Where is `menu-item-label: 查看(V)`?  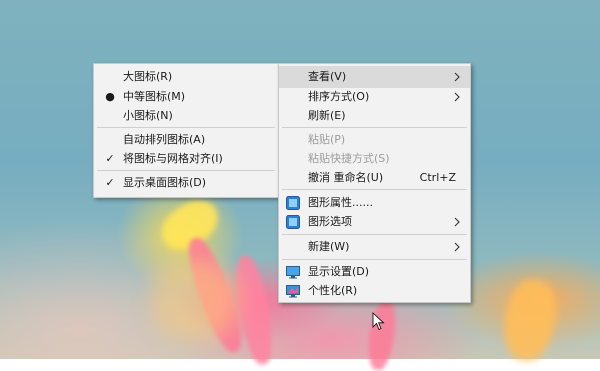 menu-item-label: 查看(V) is located at coordinates (327, 76).